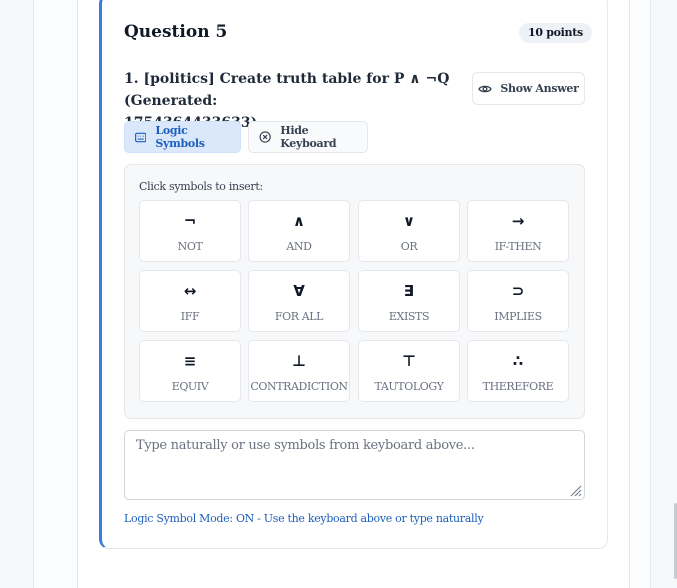 Image resolution: width=677 pixels, height=588 pixels. I want to click on symbol-glyph: ⊥, so click(299, 361).